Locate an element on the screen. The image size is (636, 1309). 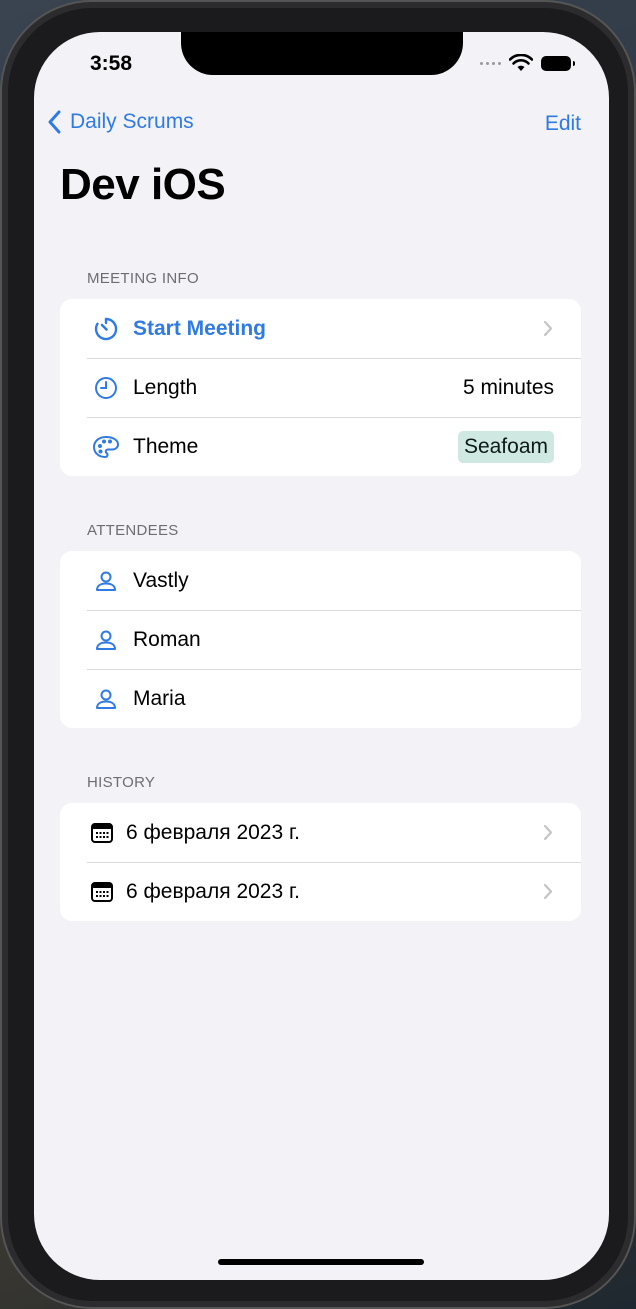
notch is located at coordinates (322, 53).